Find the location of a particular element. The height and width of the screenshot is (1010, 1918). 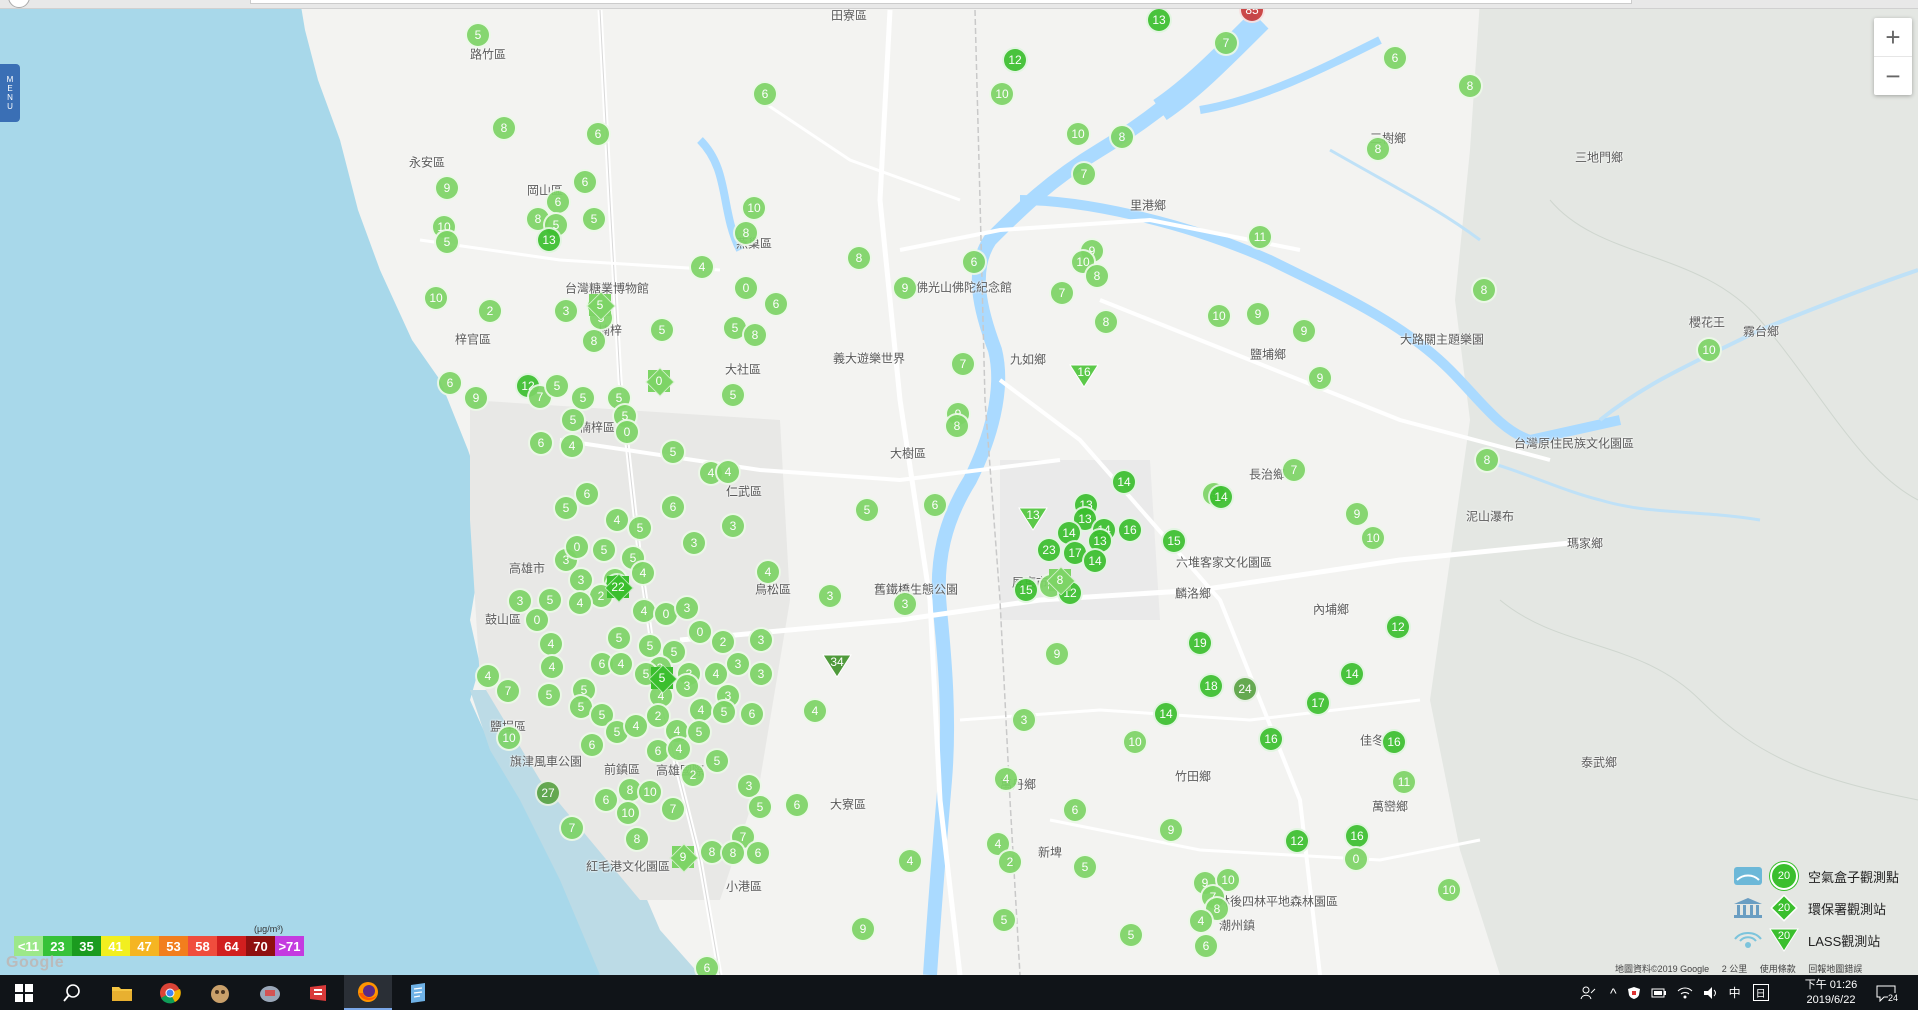

lass-station-marker: 16 is located at coordinates (1084, 376).